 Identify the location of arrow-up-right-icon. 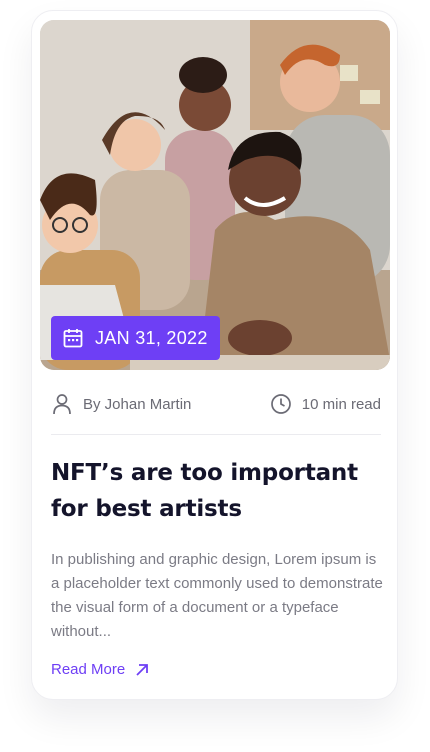
(142, 670).